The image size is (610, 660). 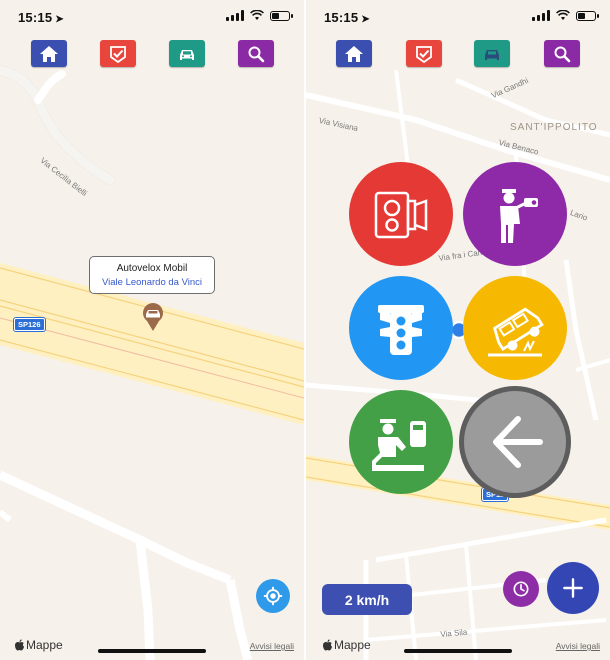 I want to click on police-radar-button, so click(x=515, y=214).